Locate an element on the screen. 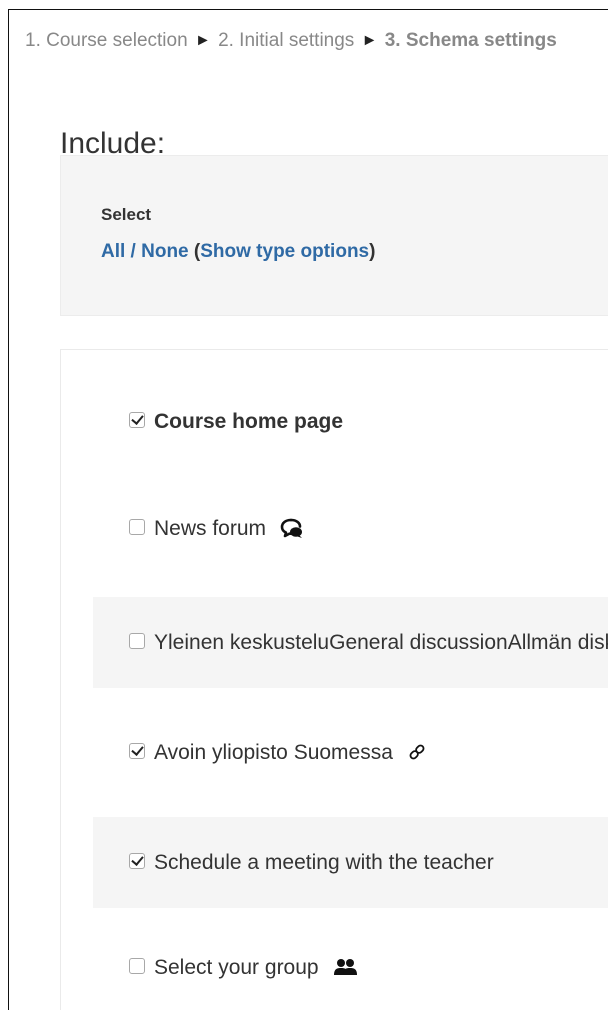 This screenshot has height=1010, width=608. item-label-wrap: Course home page is located at coordinates (236, 421).